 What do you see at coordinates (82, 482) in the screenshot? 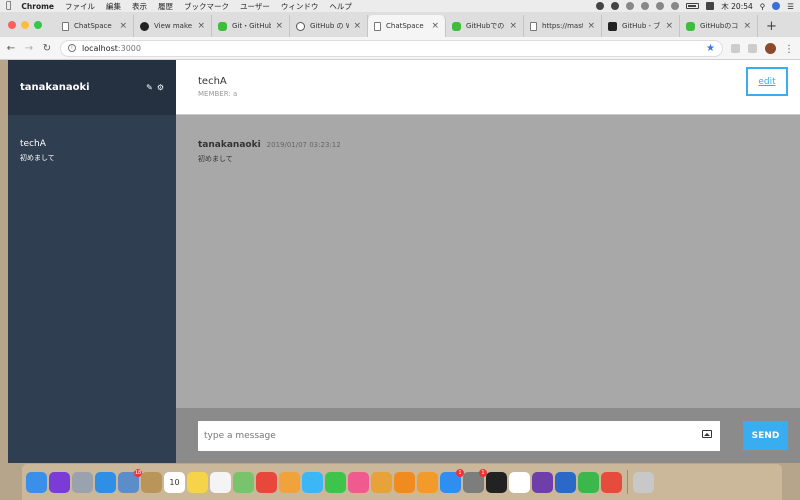
I see `launchpad-icon` at bounding box center [82, 482].